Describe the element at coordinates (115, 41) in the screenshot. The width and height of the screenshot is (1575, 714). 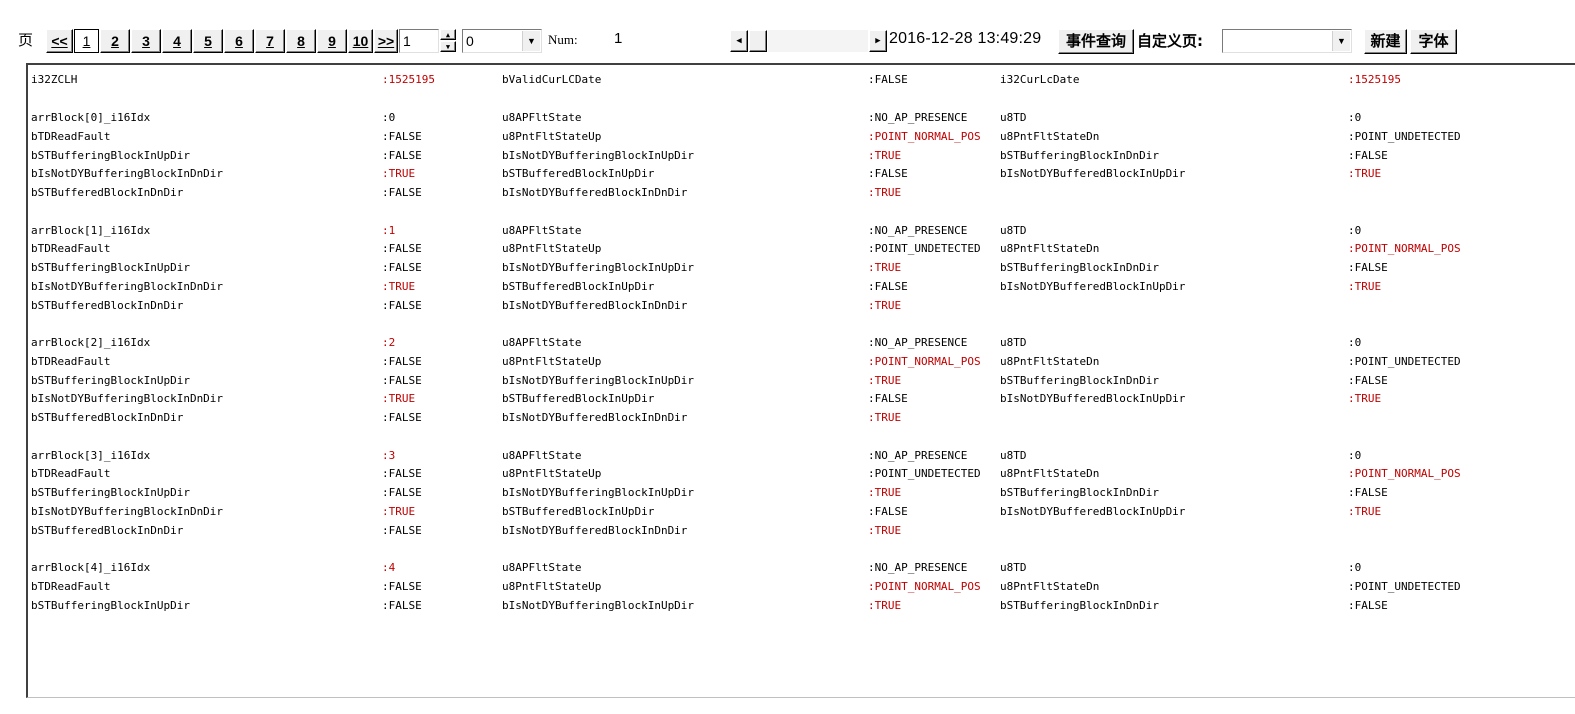
I see `page-button-2: 2` at that location.